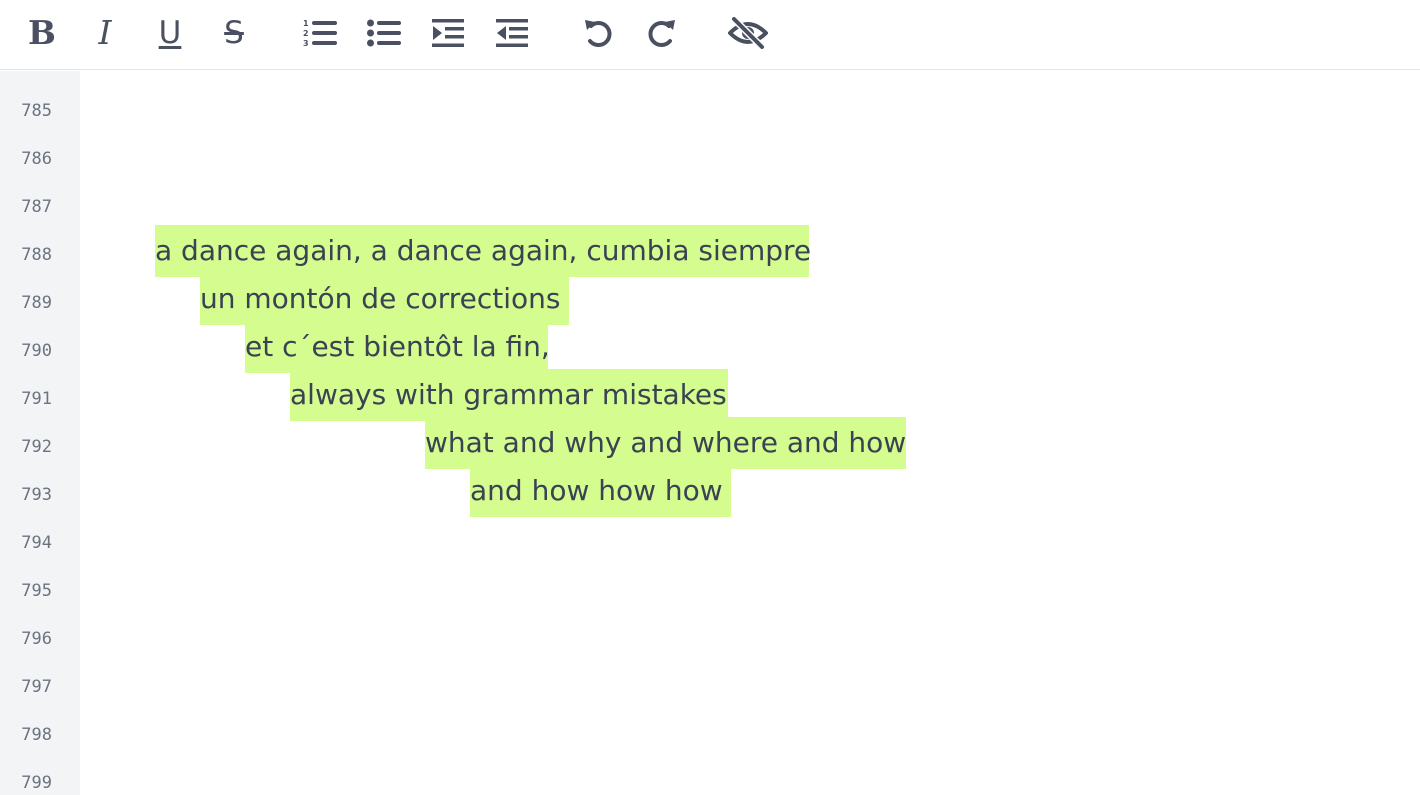 This screenshot has height=795, width=1420. What do you see at coordinates (36, 495) in the screenshot?
I see `line-number: 793` at bounding box center [36, 495].